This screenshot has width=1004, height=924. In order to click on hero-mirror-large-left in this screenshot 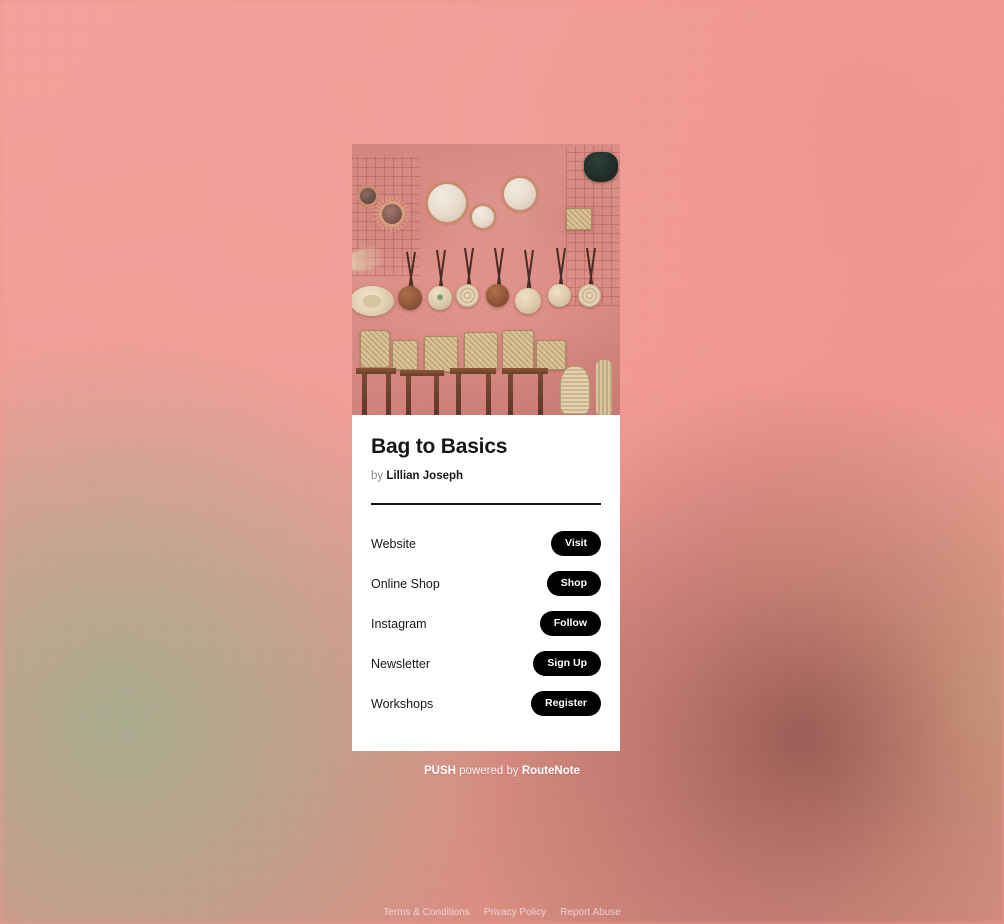, I will do `click(447, 203)`.